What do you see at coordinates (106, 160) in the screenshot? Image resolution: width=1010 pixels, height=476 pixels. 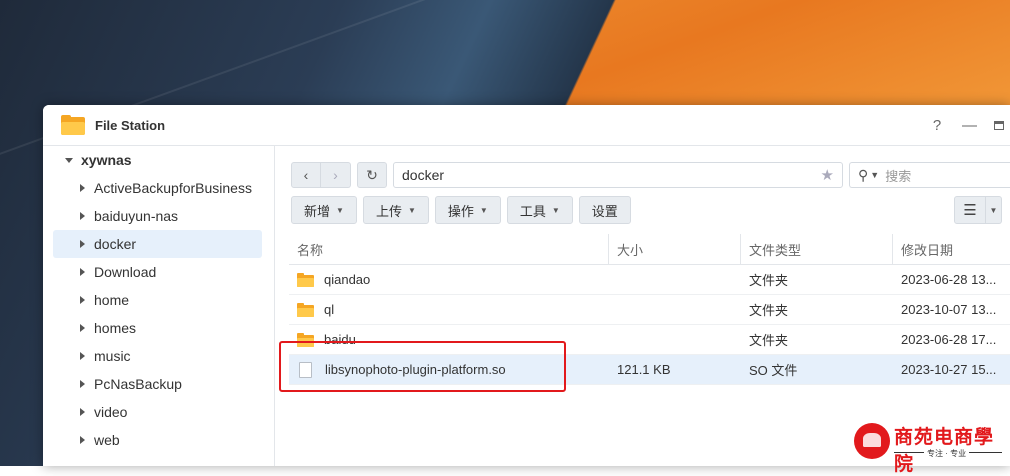 I see `tree-root-label: xywnas` at bounding box center [106, 160].